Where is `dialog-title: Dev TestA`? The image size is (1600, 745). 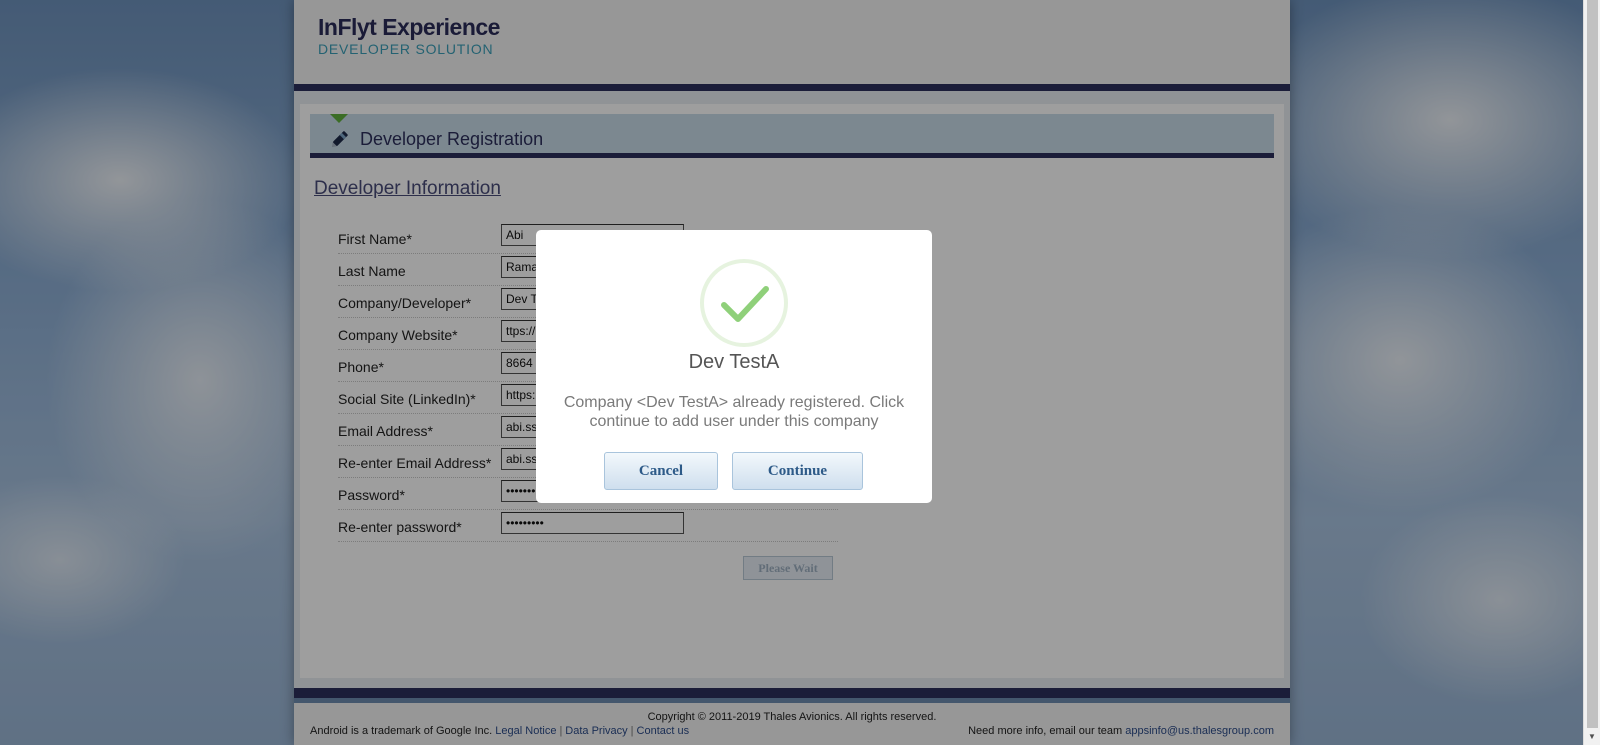 dialog-title: Dev TestA is located at coordinates (734, 362).